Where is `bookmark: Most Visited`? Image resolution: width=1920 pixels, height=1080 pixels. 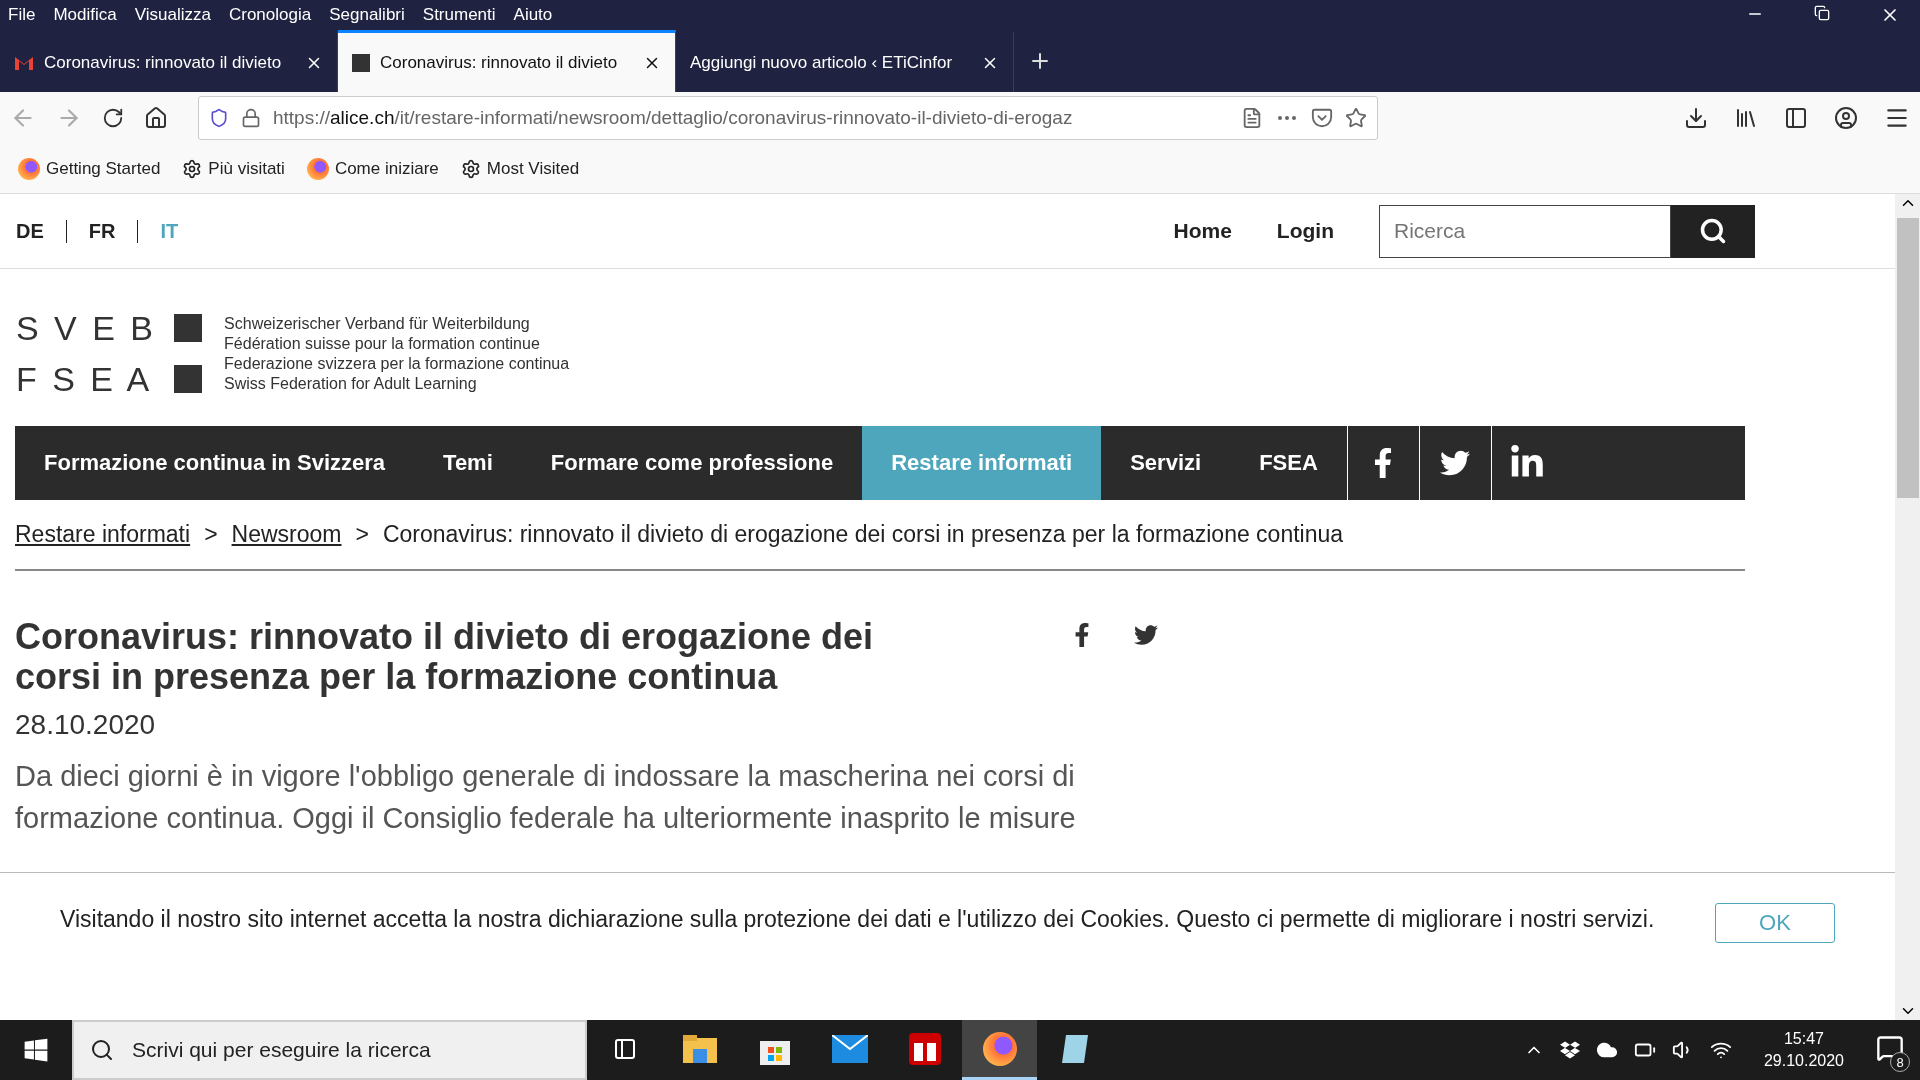 bookmark: Most Visited is located at coordinates (520, 168).